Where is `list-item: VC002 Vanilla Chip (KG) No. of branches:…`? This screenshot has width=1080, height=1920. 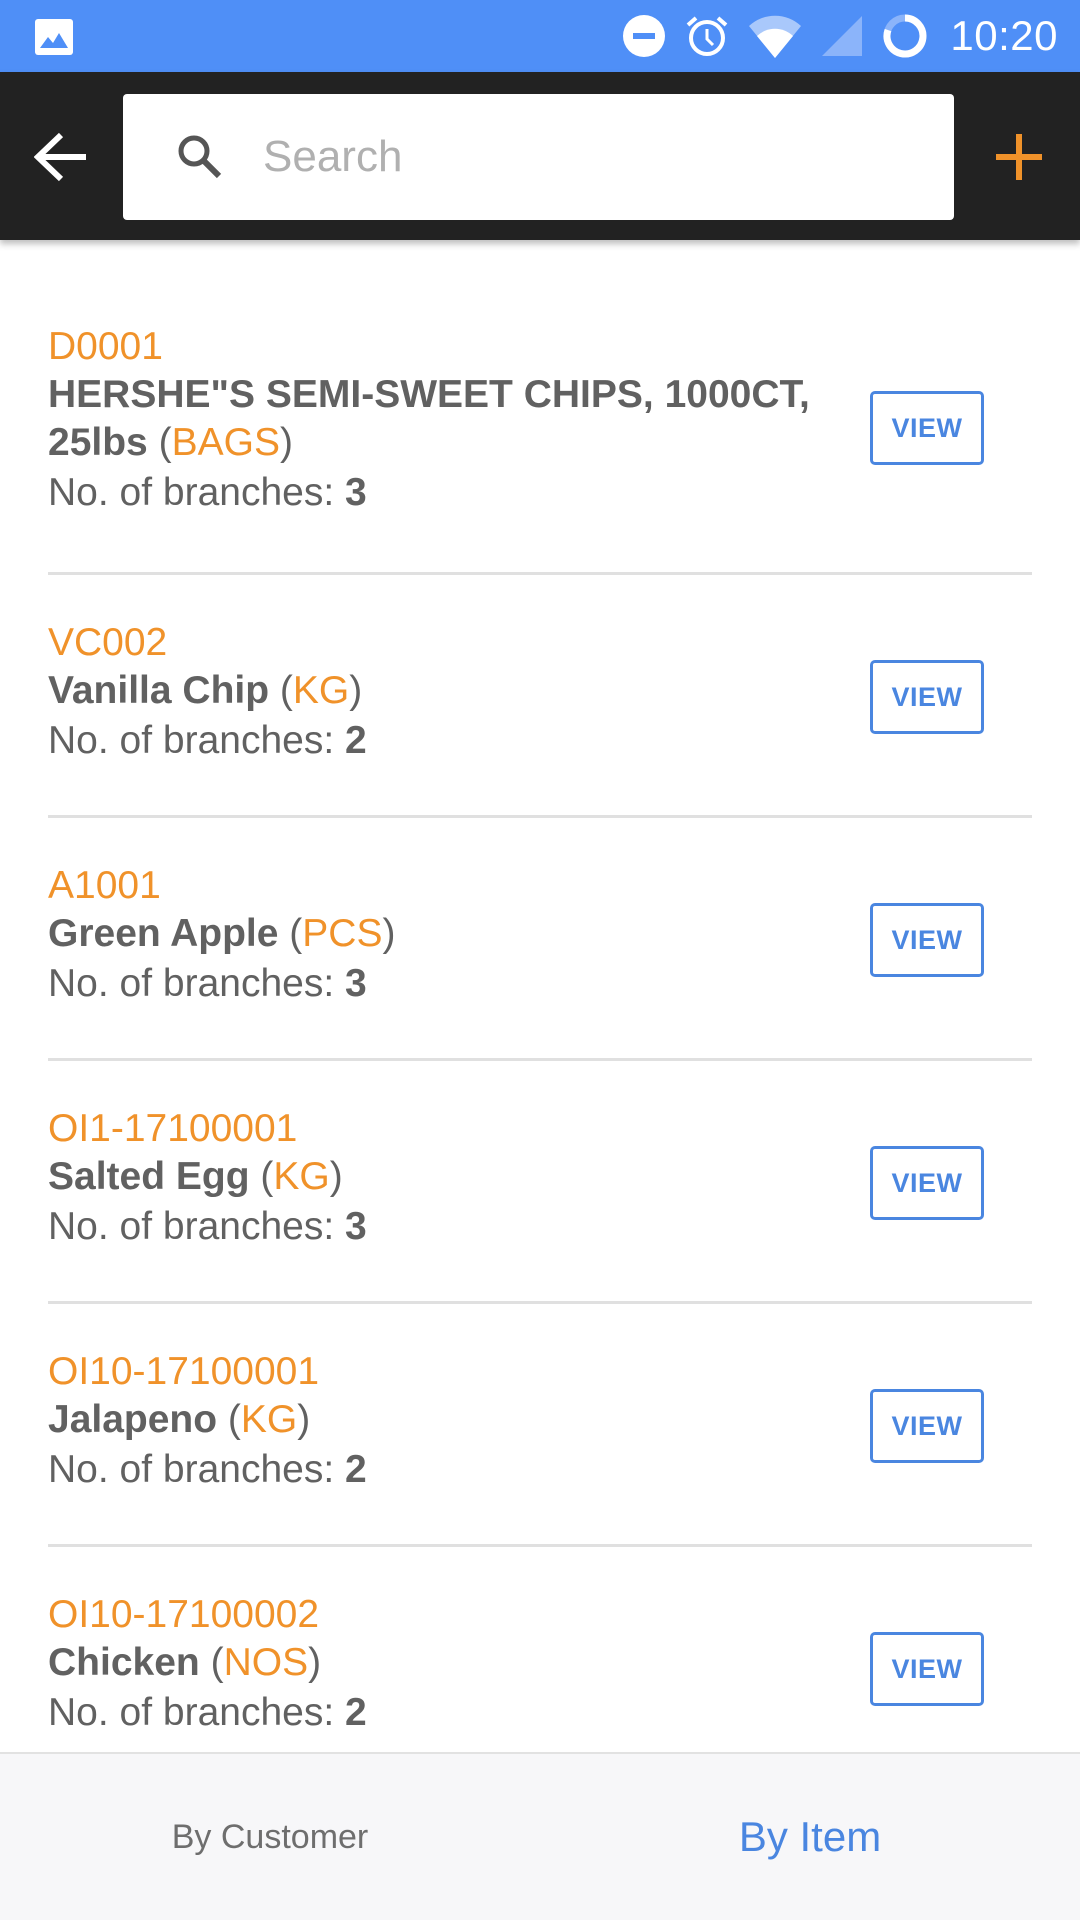 list-item: VC002 Vanilla Chip (KG) No. of branches:… is located at coordinates (540, 696).